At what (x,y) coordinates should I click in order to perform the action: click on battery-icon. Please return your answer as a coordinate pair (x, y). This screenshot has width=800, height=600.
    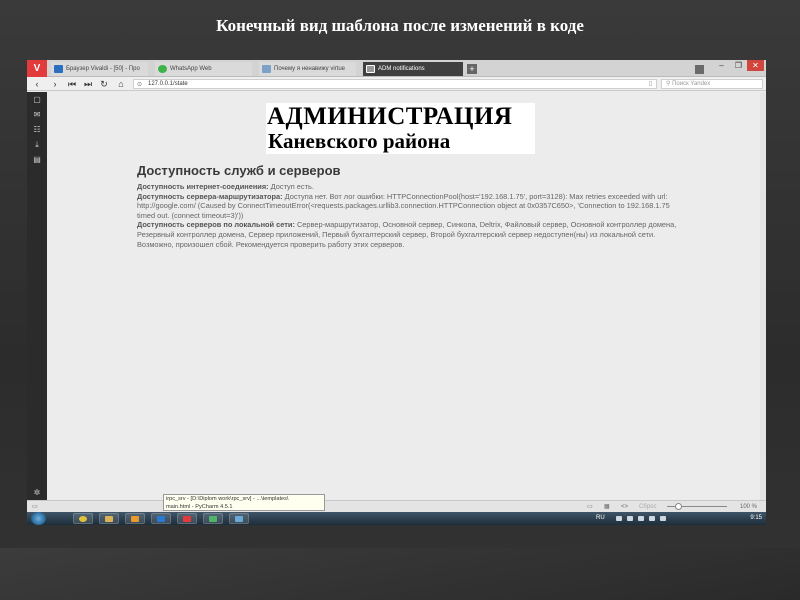
    Looking at the image, I should click on (641, 518).